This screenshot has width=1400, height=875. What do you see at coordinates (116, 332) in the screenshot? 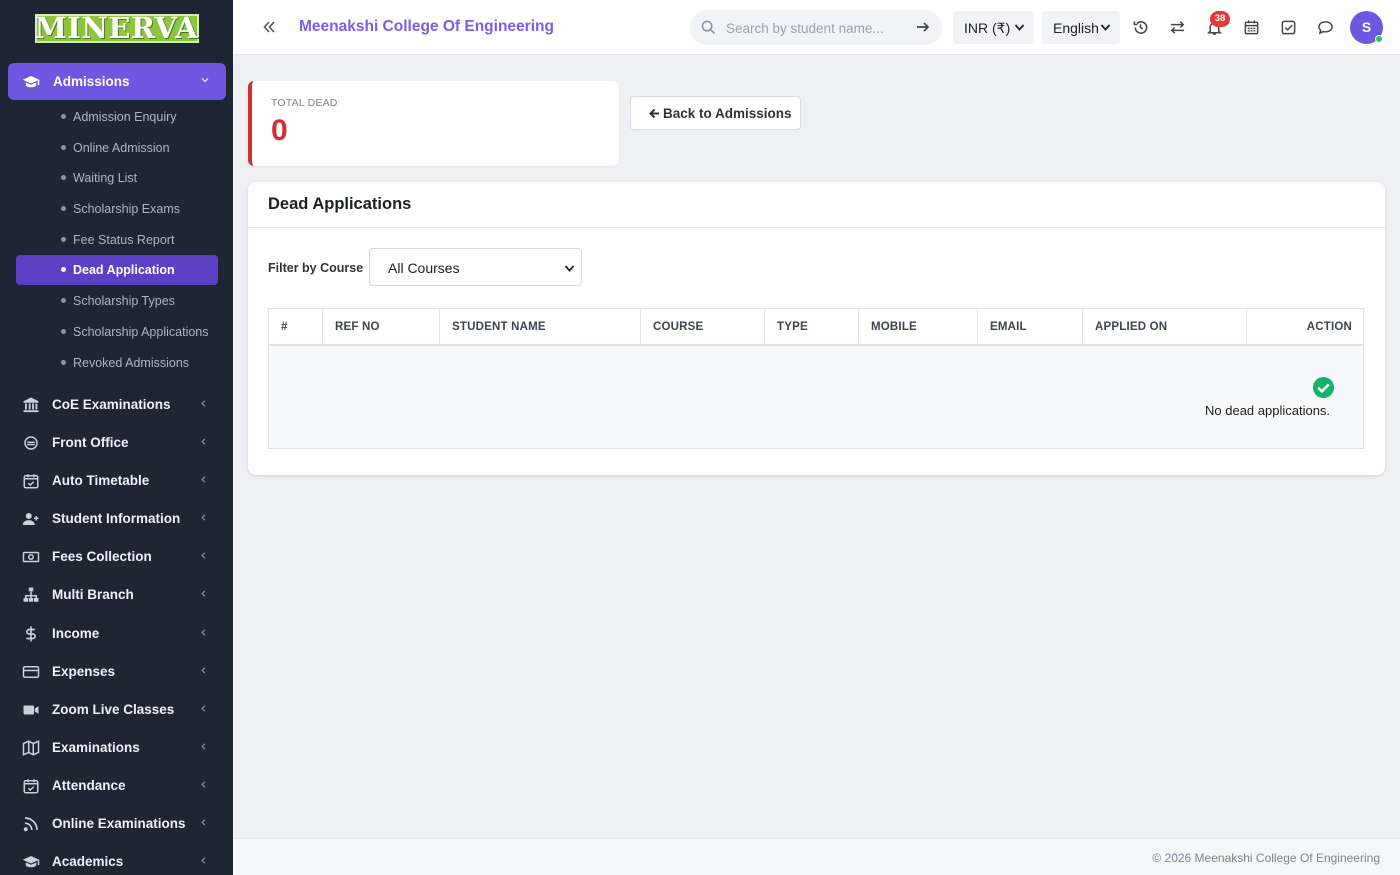
I see `submenu-item-scholarship-applications: Scholarship Applications` at bounding box center [116, 332].